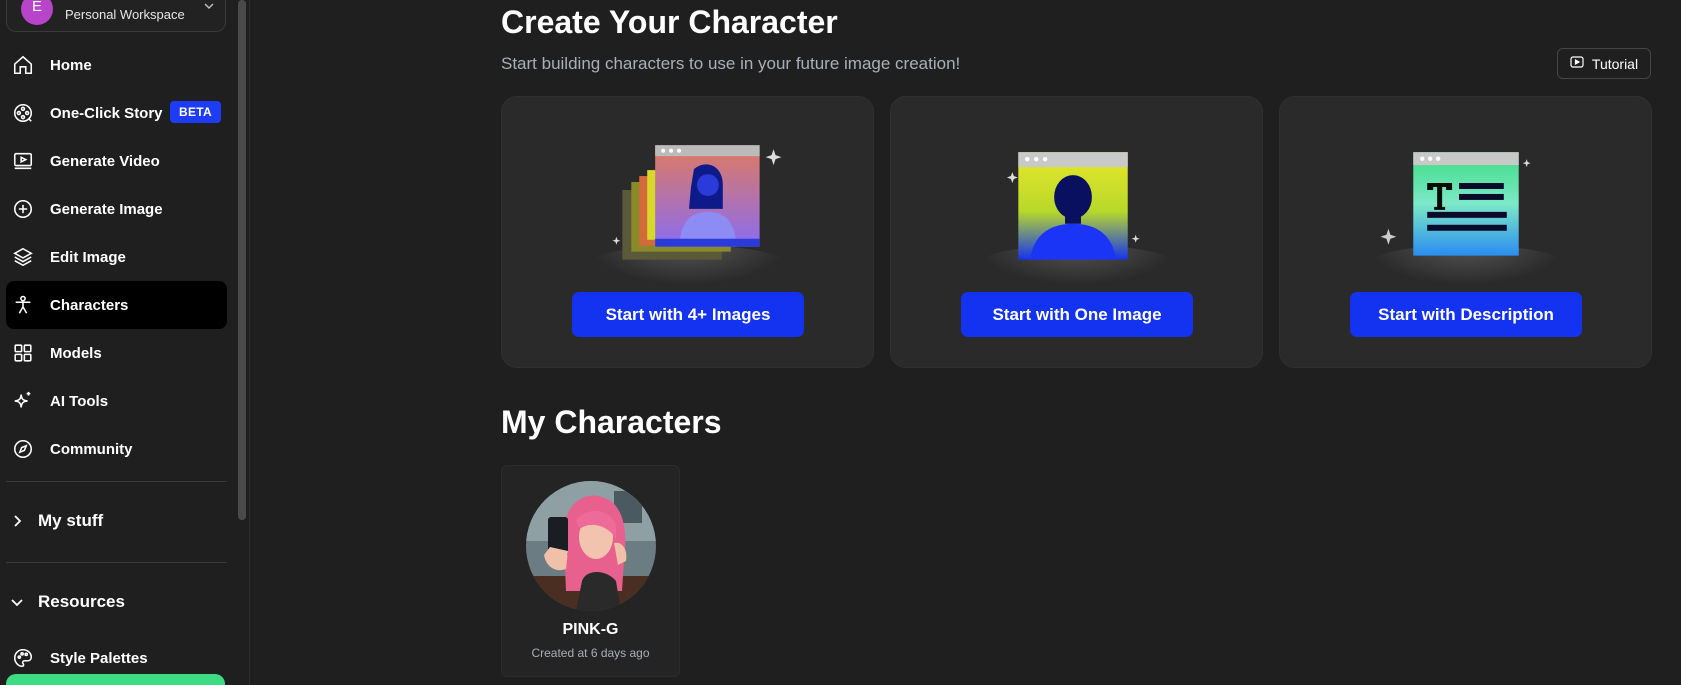 The image size is (1681, 685). What do you see at coordinates (23, 65) in the screenshot?
I see `home-icon` at bounding box center [23, 65].